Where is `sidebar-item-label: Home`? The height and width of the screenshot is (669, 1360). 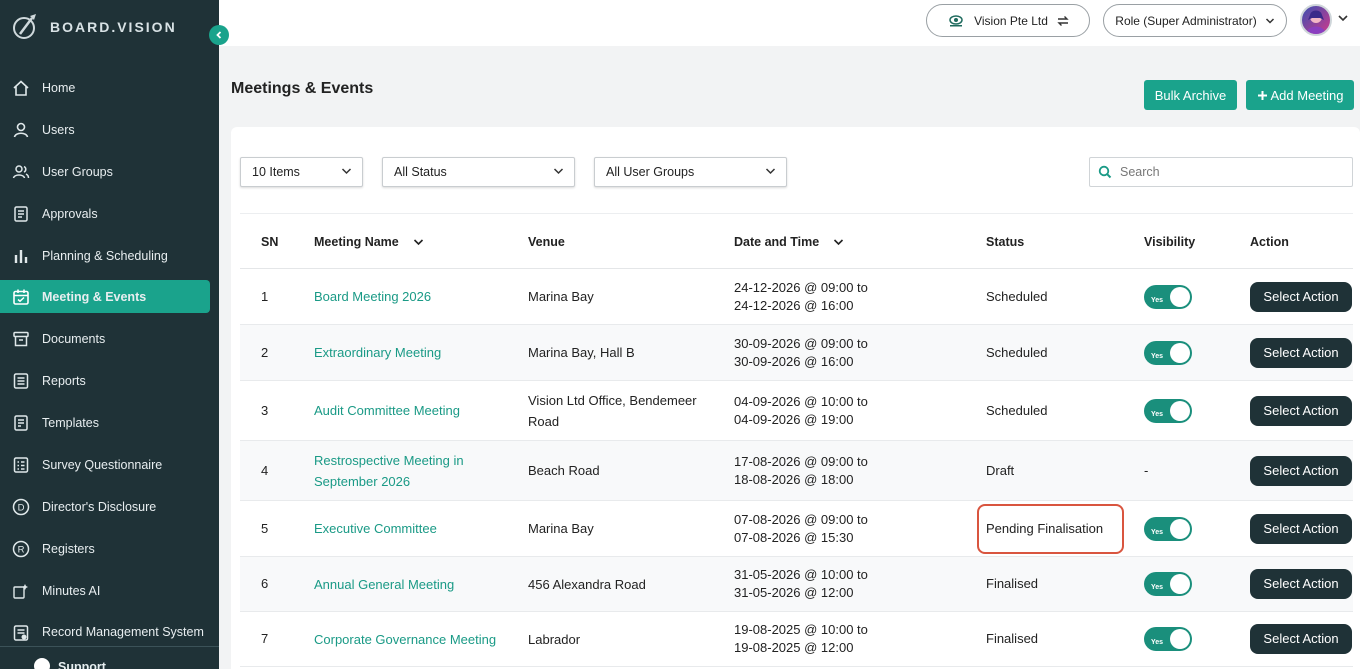
sidebar-item-label: Home is located at coordinates (59, 87).